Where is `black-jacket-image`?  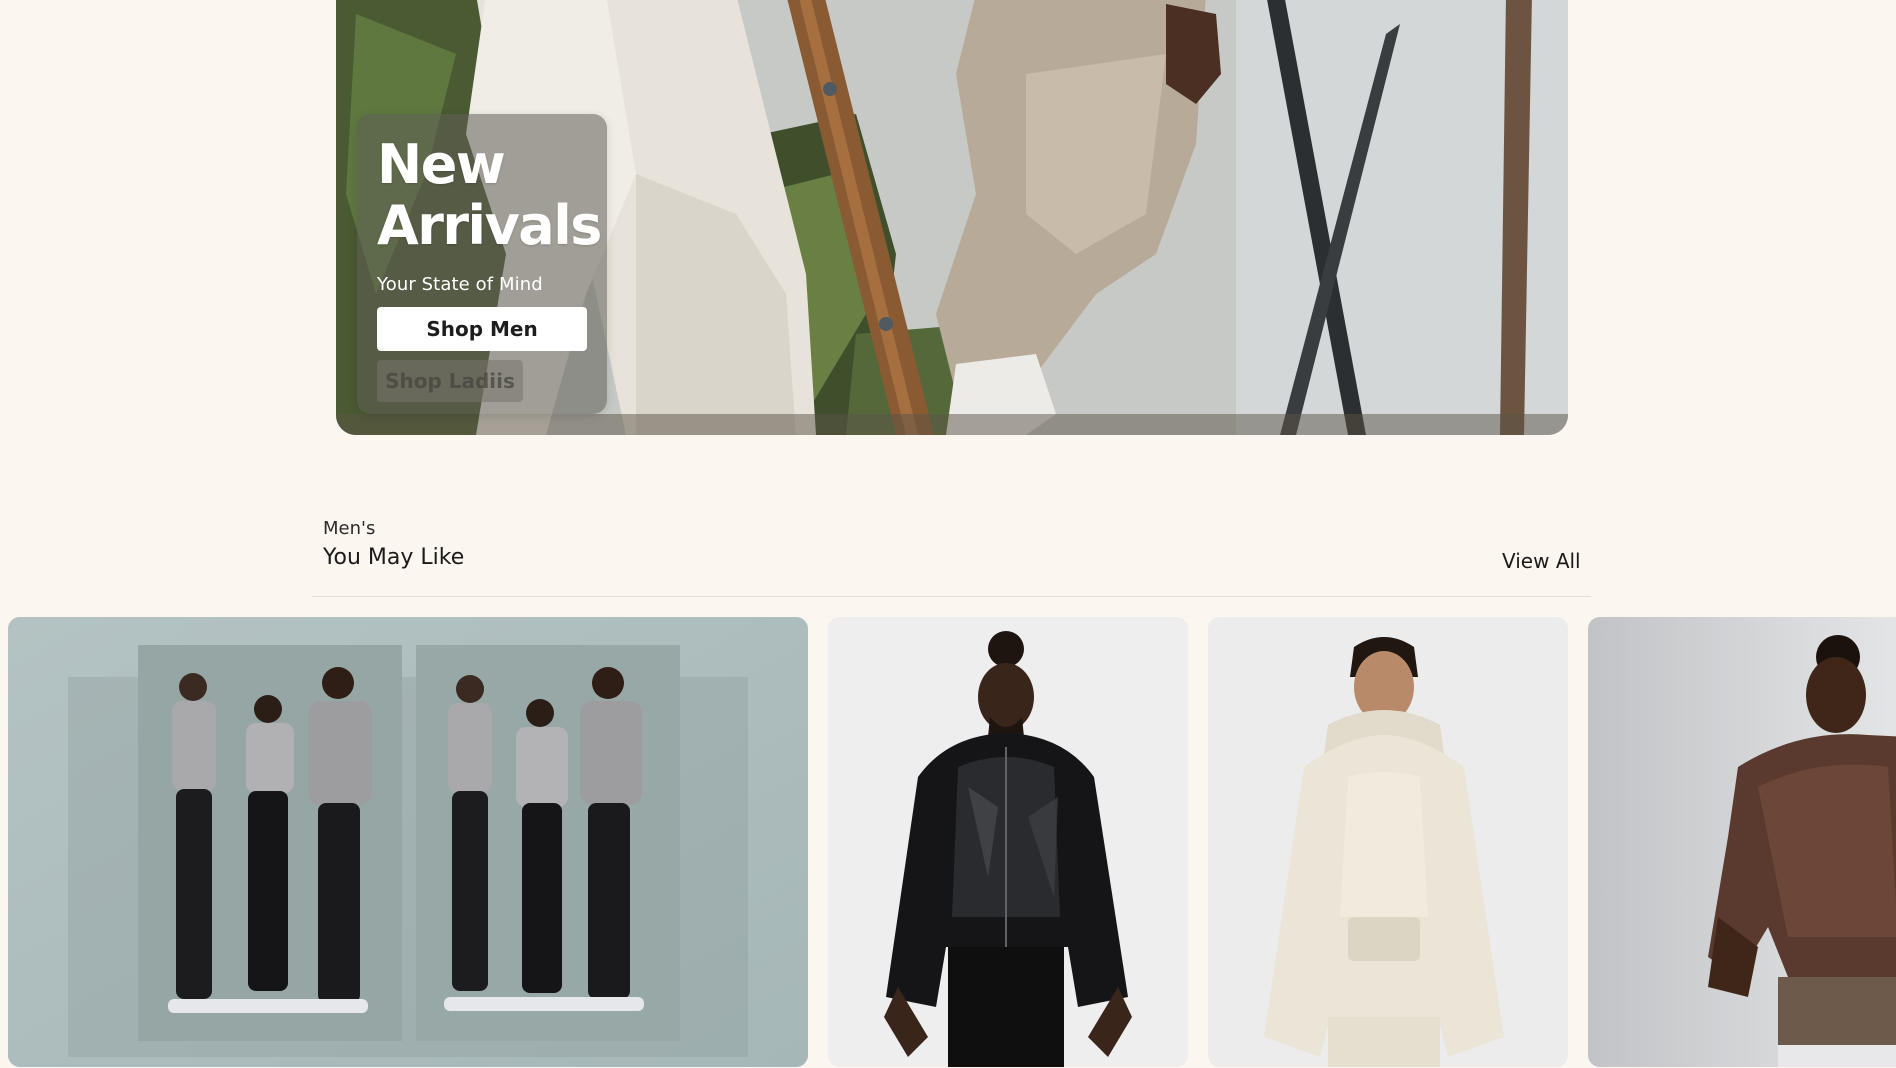
black-jacket-image is located at coordinates (1008, 842).